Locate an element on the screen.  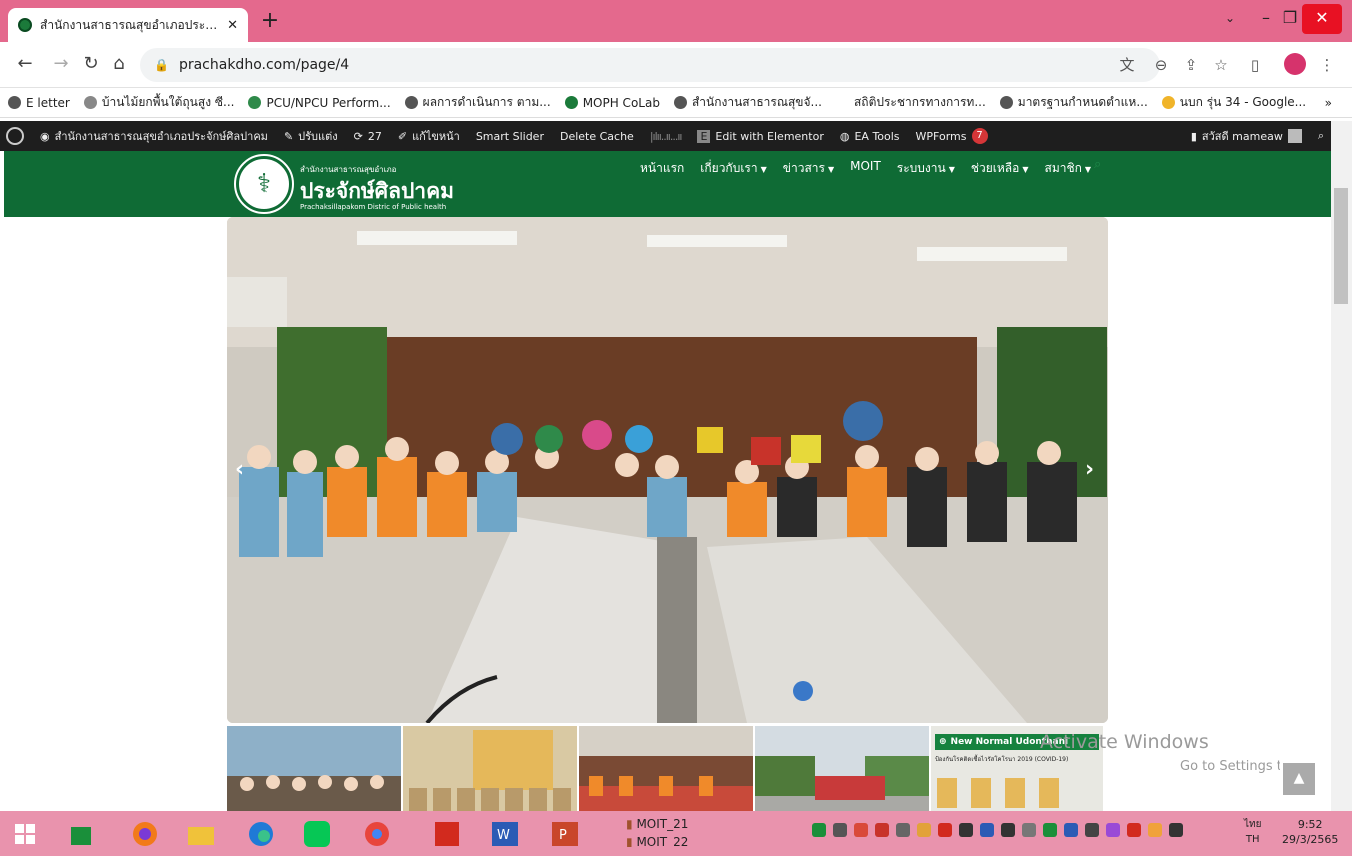
edge-icon is located at coordinates (261, 834).